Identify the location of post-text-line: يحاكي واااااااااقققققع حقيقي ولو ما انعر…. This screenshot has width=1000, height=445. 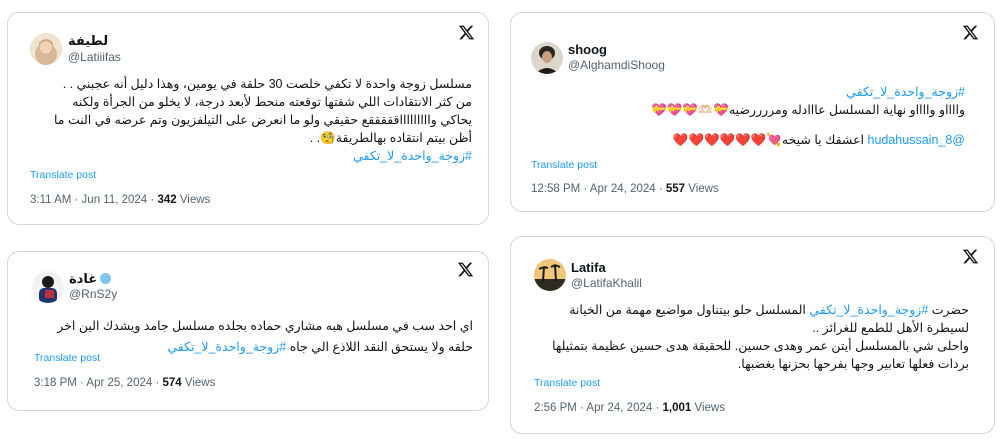
(262, 120).